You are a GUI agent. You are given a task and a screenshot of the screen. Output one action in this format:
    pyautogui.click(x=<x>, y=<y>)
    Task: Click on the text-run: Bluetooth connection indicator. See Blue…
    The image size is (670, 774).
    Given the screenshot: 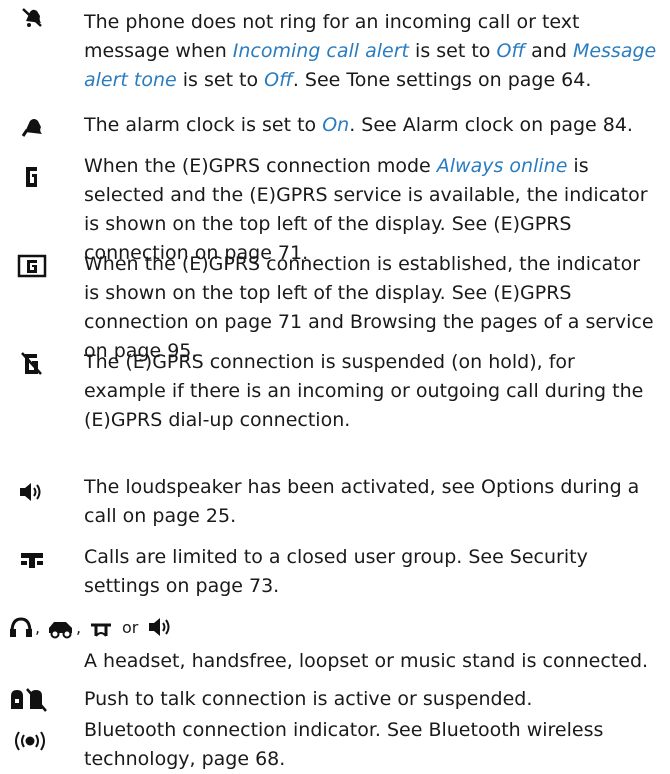 What is the action you would take?
    pyautogui.click(x=344, y=744)
    